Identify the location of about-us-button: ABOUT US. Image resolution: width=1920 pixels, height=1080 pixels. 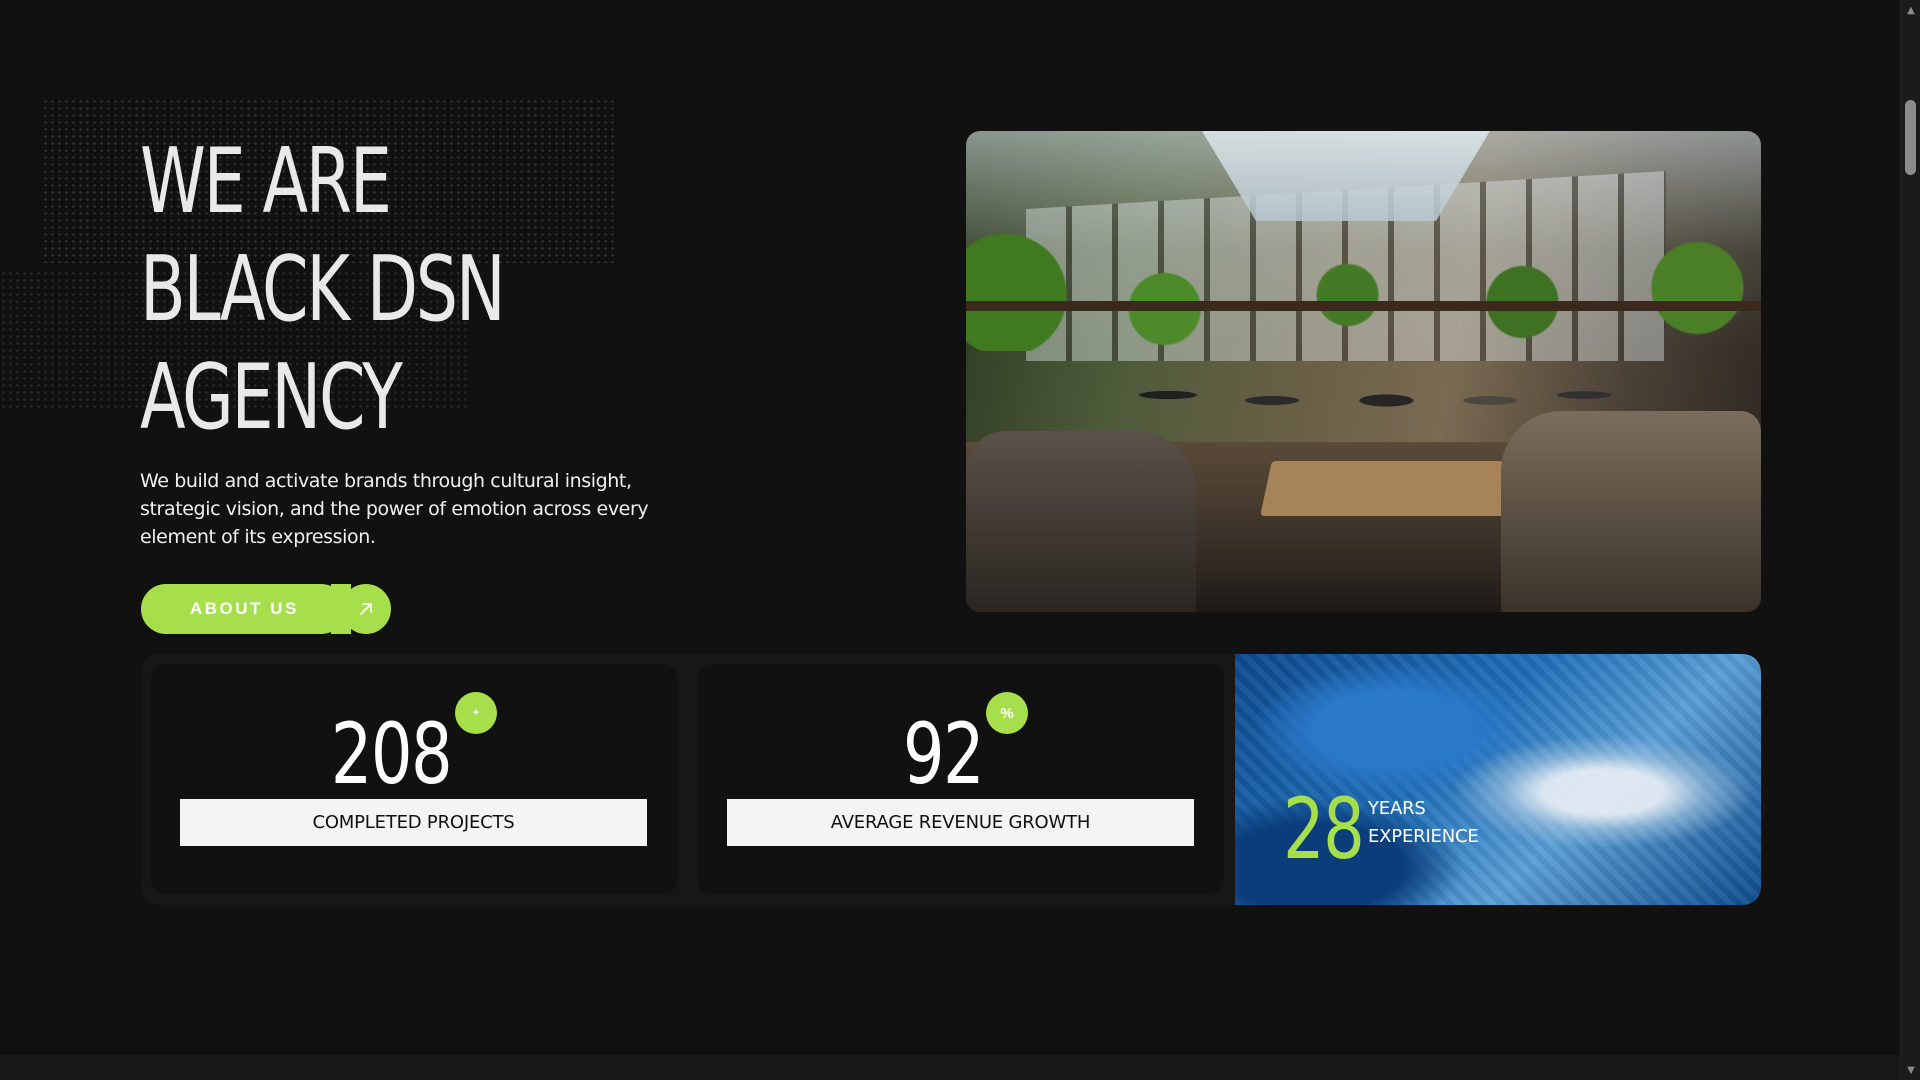
(266, 609).